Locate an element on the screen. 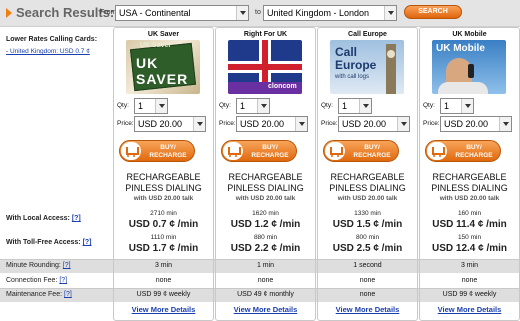  to-label: to is located at coordinates (258, 12).